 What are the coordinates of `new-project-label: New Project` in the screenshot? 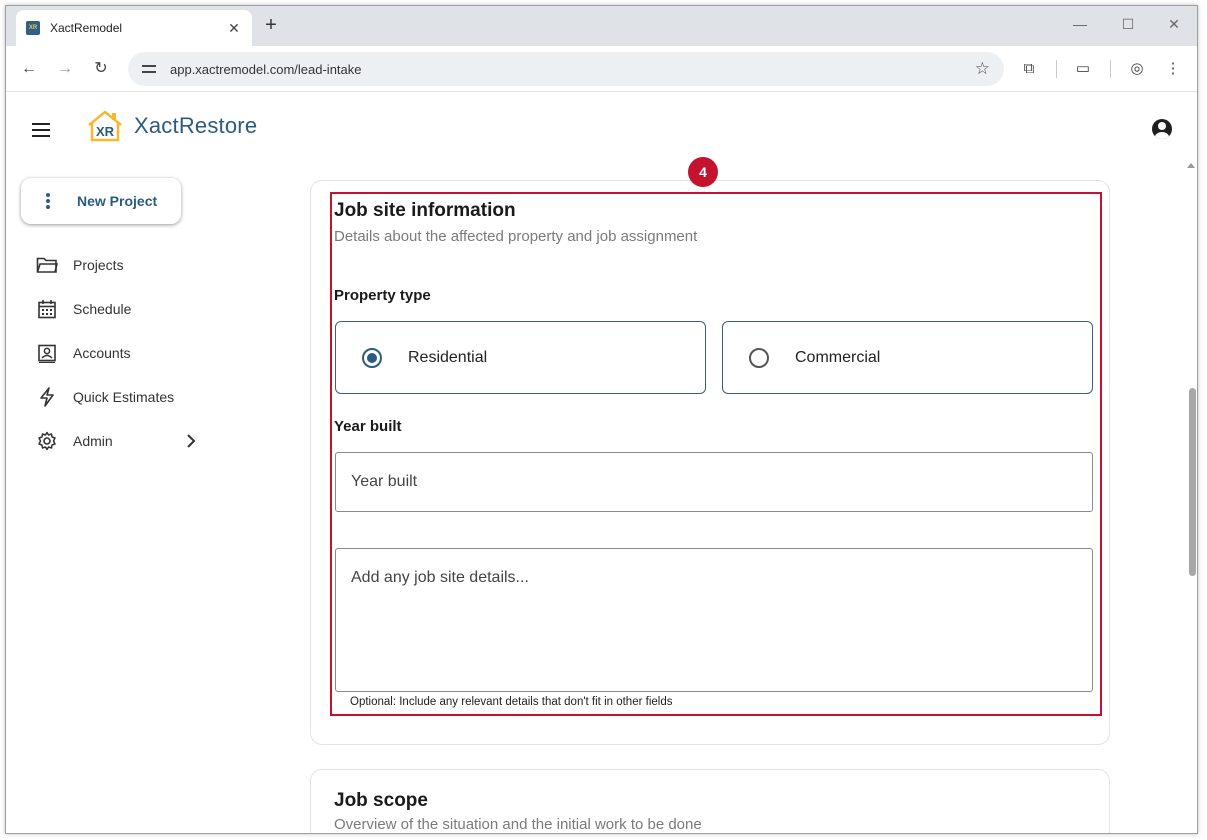 It's located at (117, 201).